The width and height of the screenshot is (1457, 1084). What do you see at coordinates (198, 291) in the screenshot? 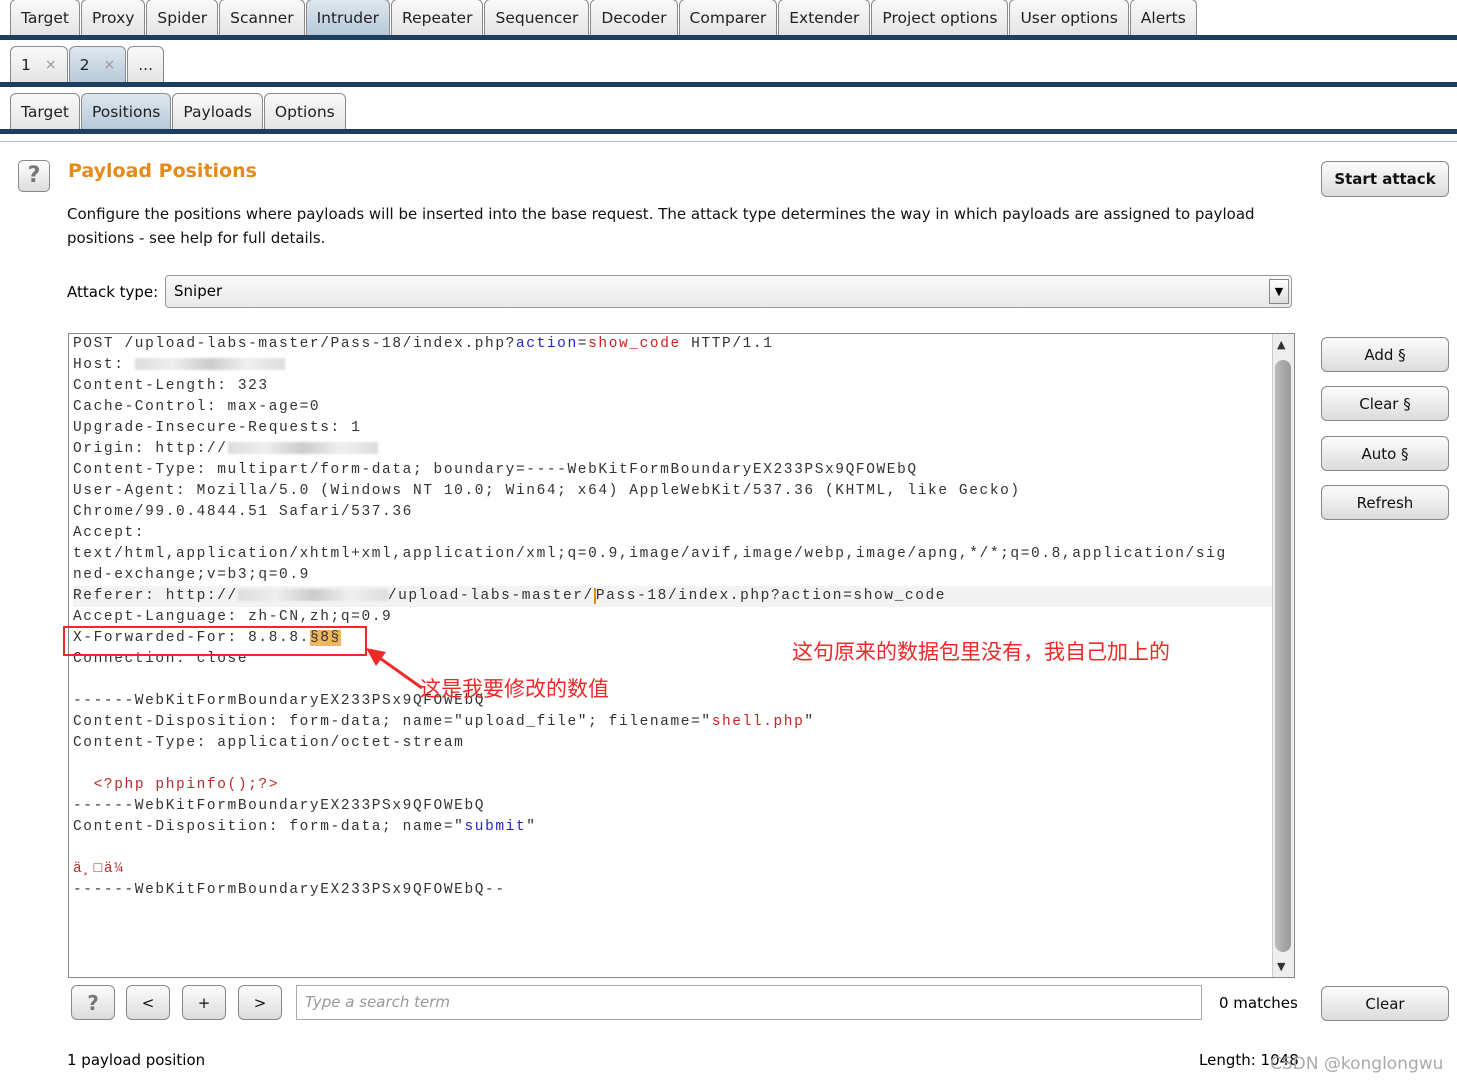
I see `attack-type-value: Sniper` at bounding box center [198, 291].